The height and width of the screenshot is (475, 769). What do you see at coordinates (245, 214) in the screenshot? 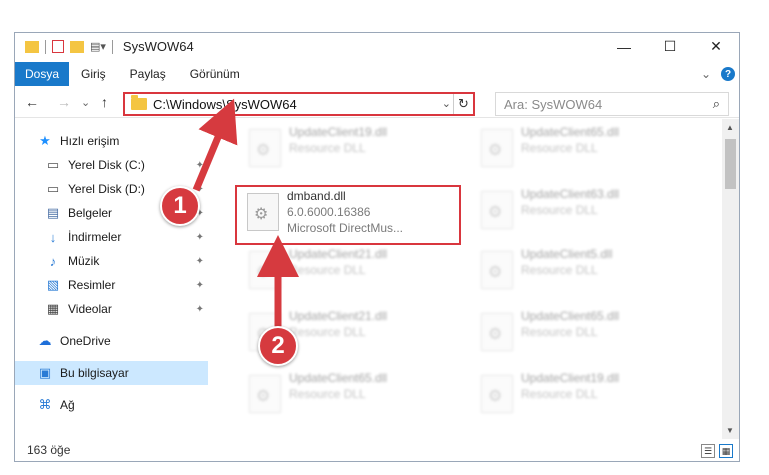
I see `annotation-arrows` at bounding box center [245, 214].